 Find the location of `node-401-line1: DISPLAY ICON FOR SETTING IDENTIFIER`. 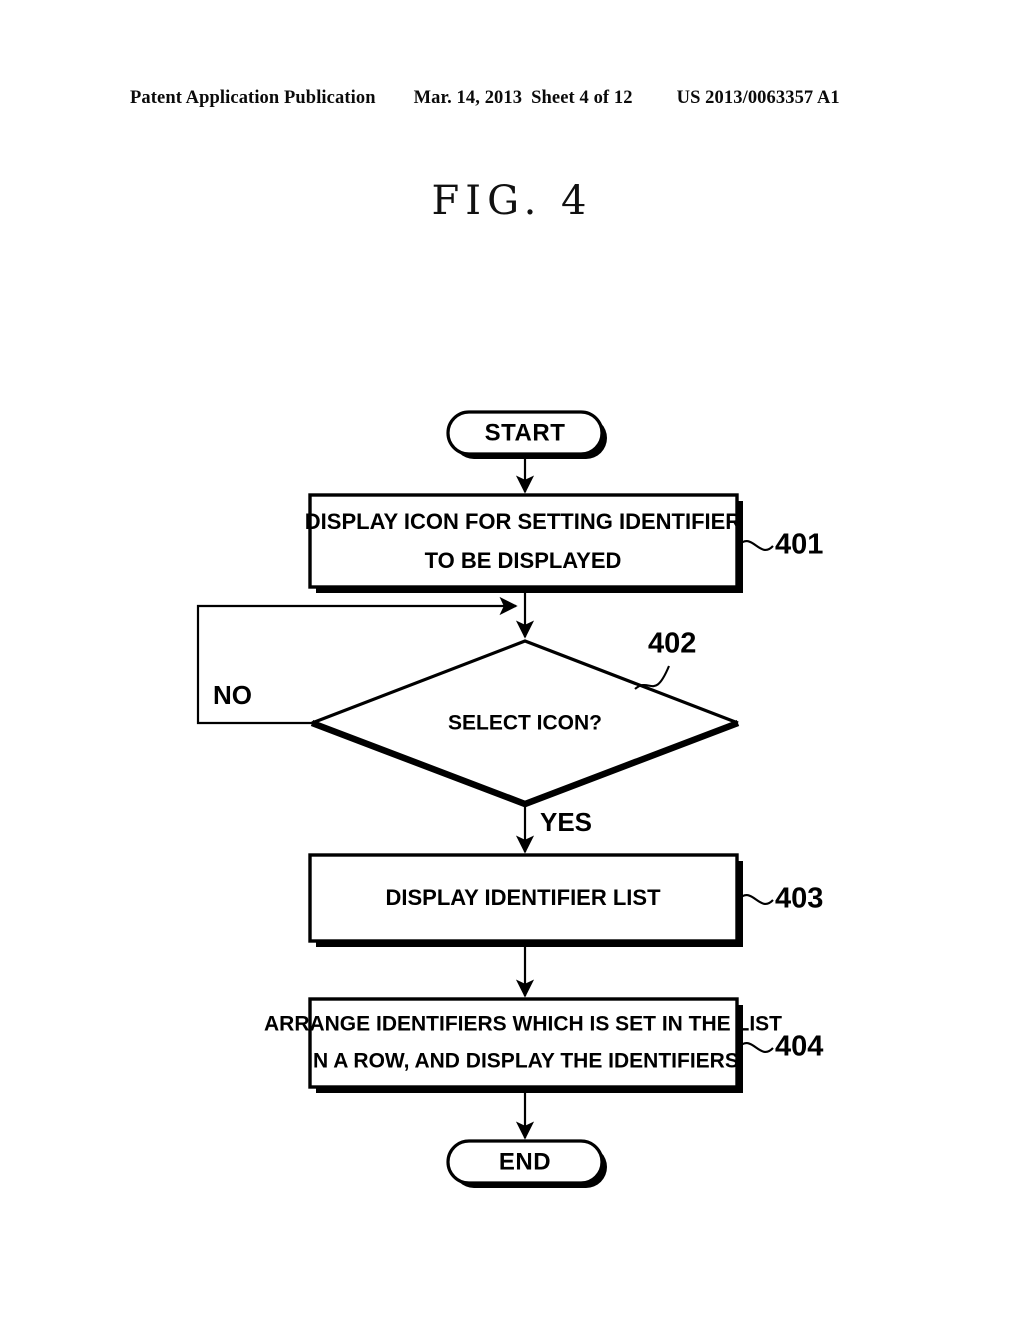

node-401-line1: DISPLAY ICON FOR SETTING IDENTIFIER is located at coordinates (523, 521).